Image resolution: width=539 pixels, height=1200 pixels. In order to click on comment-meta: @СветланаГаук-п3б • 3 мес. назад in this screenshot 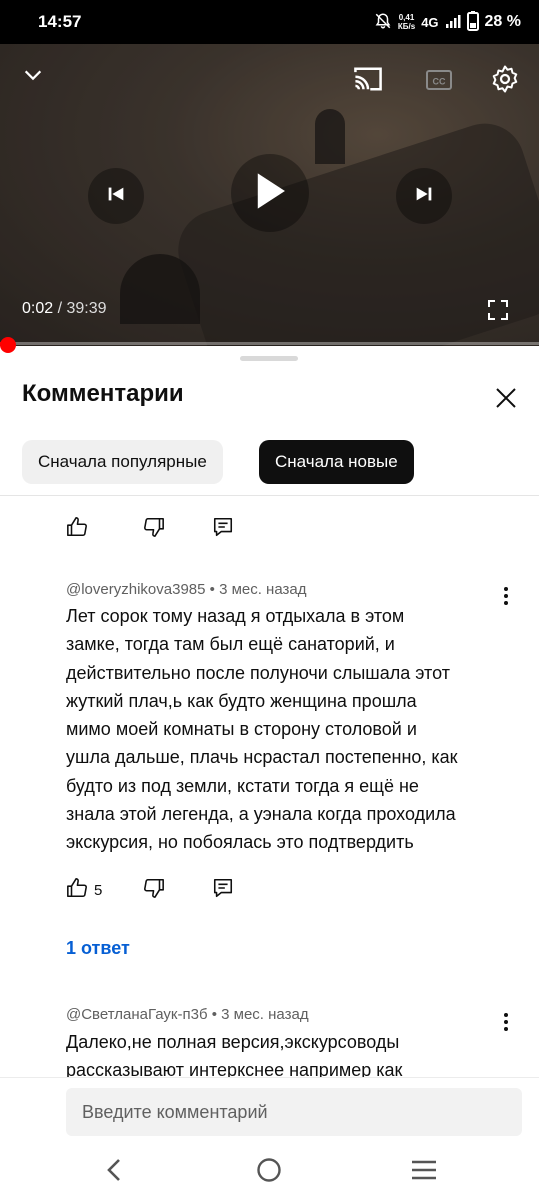, I will do `click(187, 1014)`.